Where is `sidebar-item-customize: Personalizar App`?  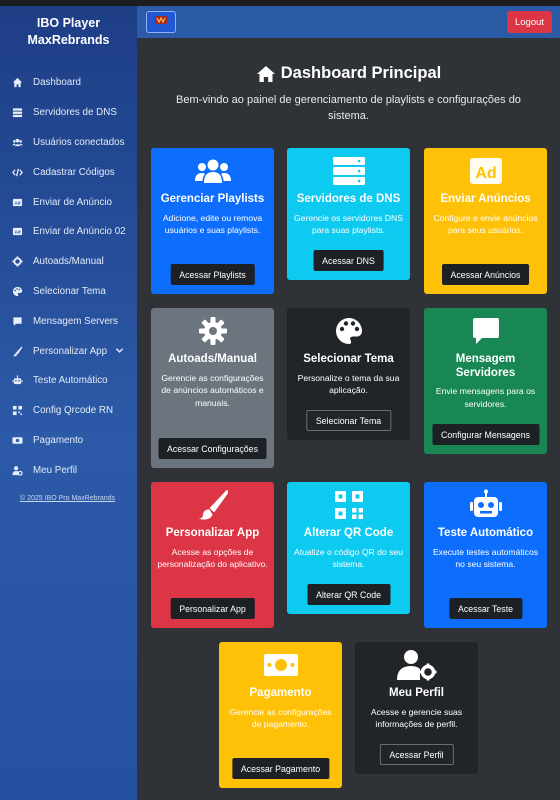
sidebar-item-customize: Personalizar App is located at coordinates (68, 351).